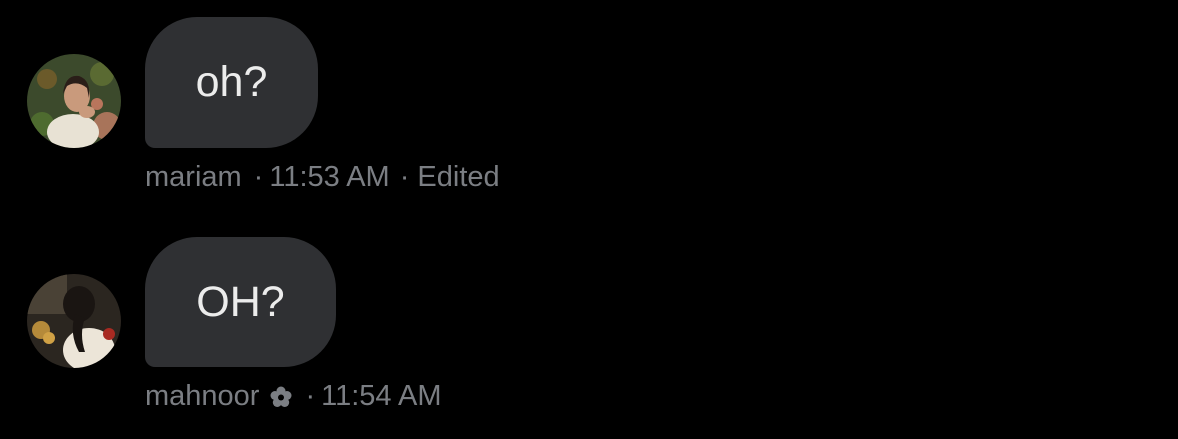 This screenshot has width=1178, height=439. What do you see at coordinates (329, 177) in the screenshot?
I see `timestamp: 11:53 AM` at bounding box center [329, 177].